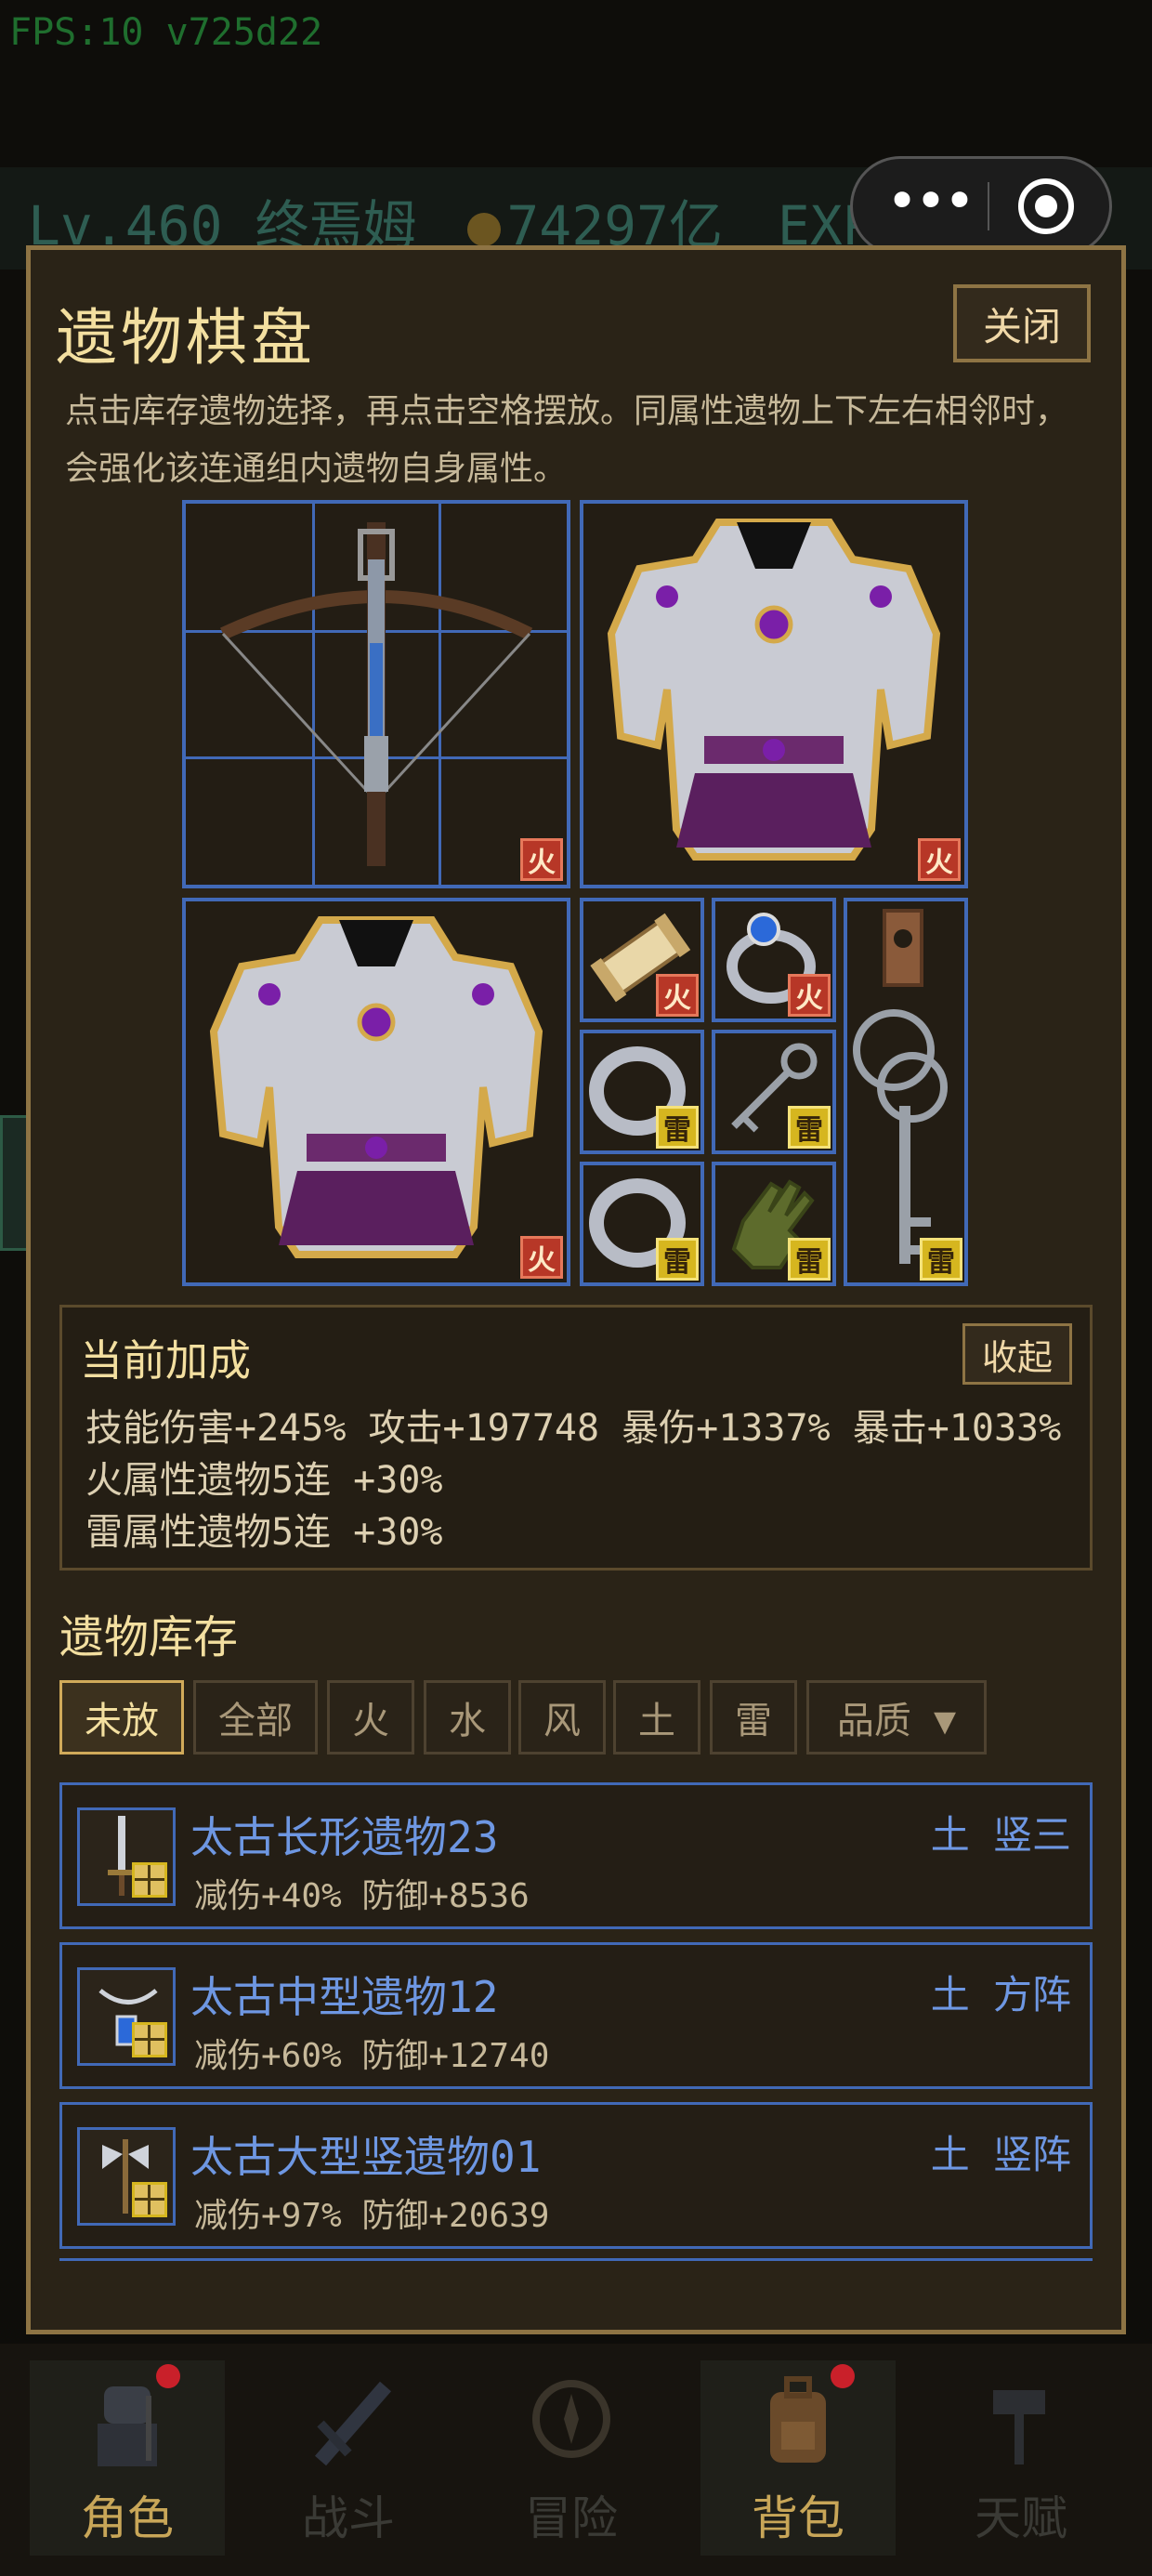 The image size is (1152, 2576). Describe the element at coordinates (988, 206) in the screenshot. I see `capsule-divider` at that location.